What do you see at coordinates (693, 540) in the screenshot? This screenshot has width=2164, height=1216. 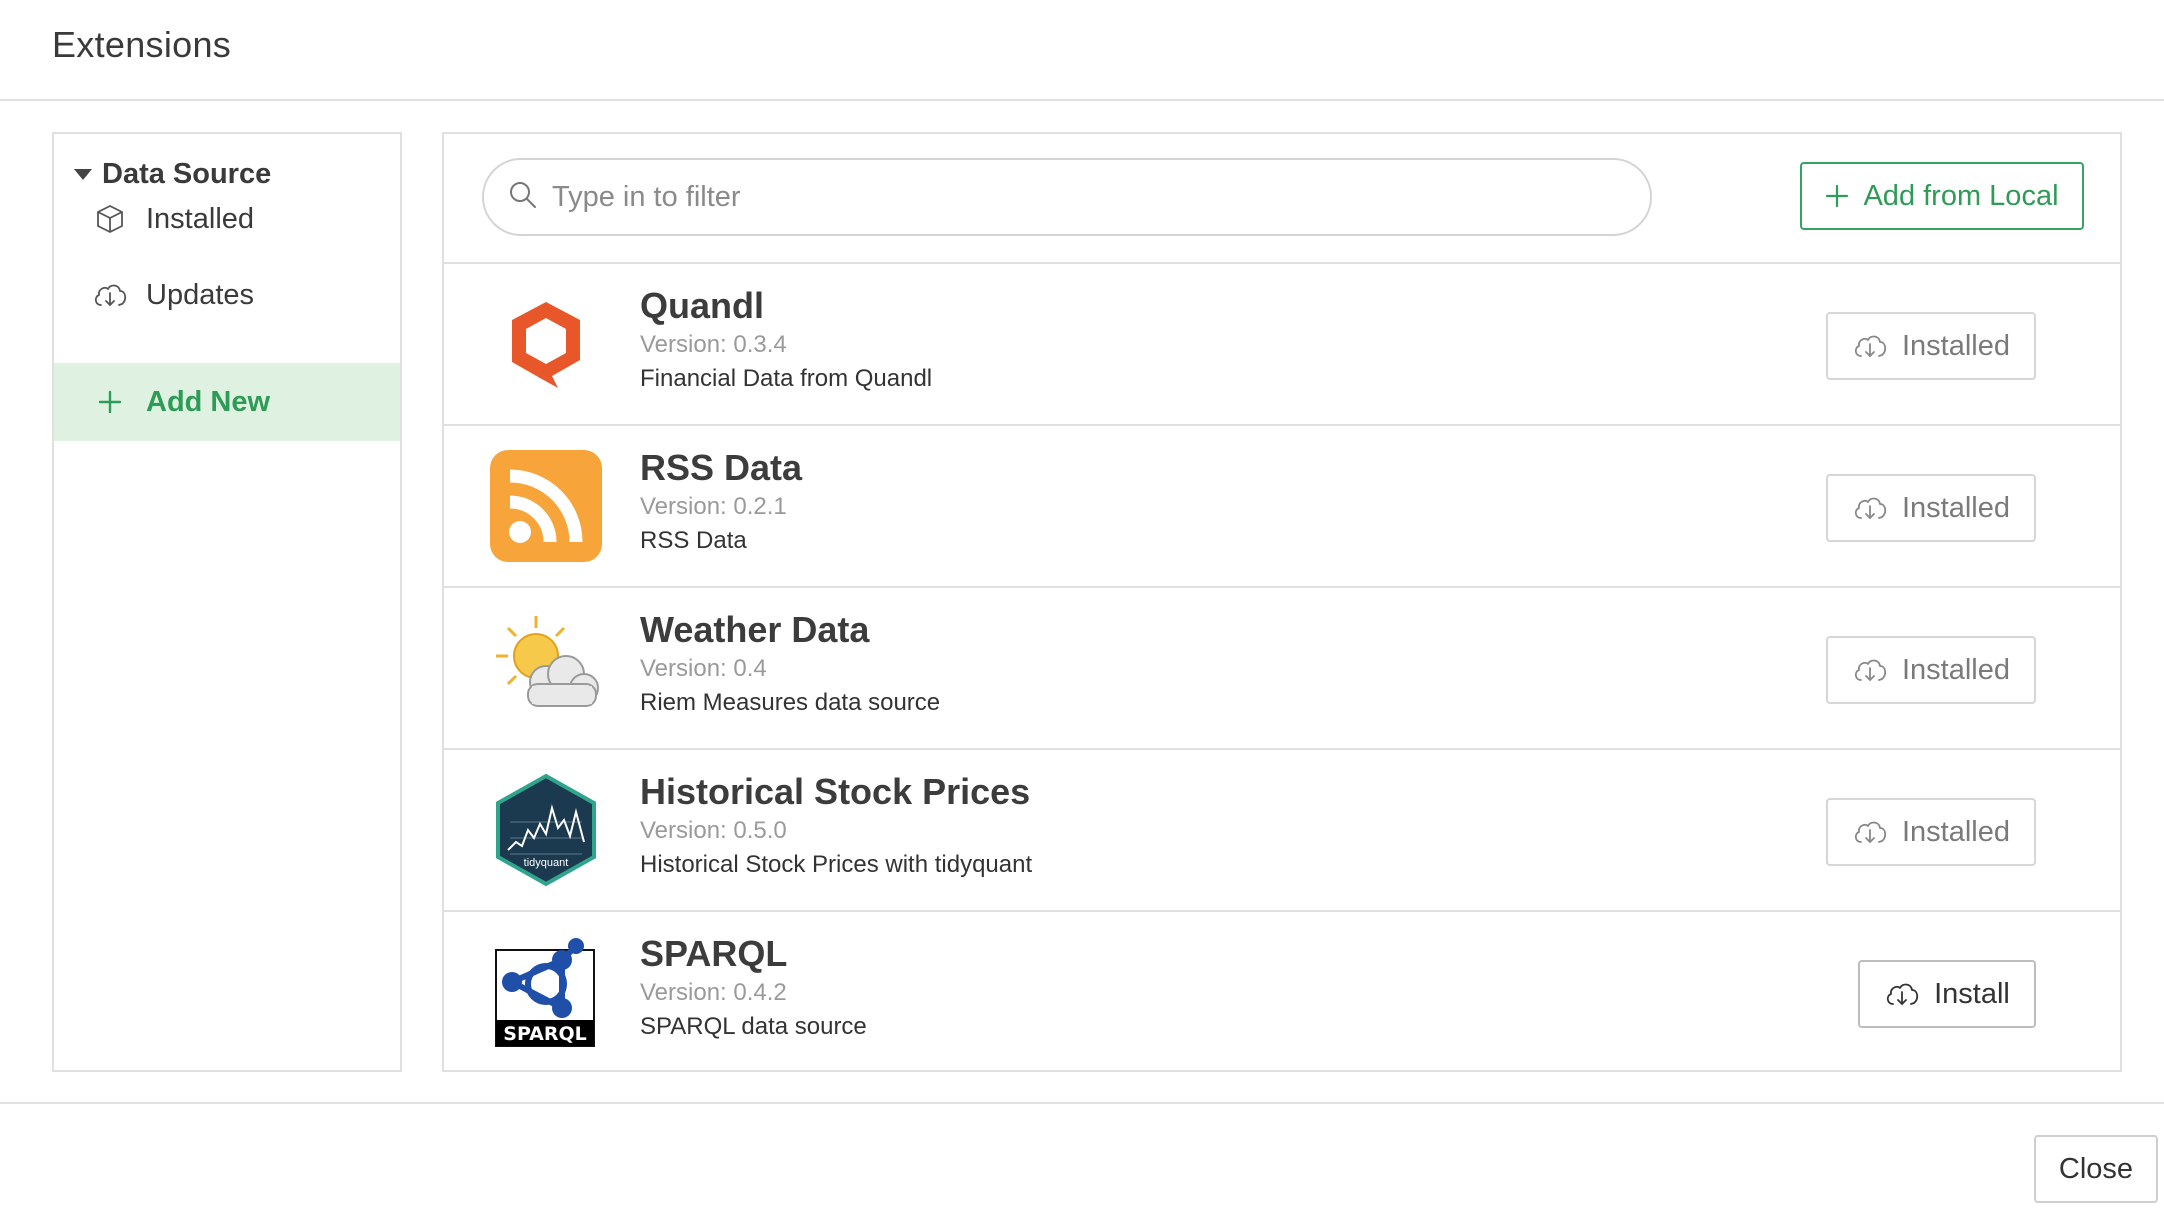 I see `extension-description: RSS Data` at bounding box center [693, 540].